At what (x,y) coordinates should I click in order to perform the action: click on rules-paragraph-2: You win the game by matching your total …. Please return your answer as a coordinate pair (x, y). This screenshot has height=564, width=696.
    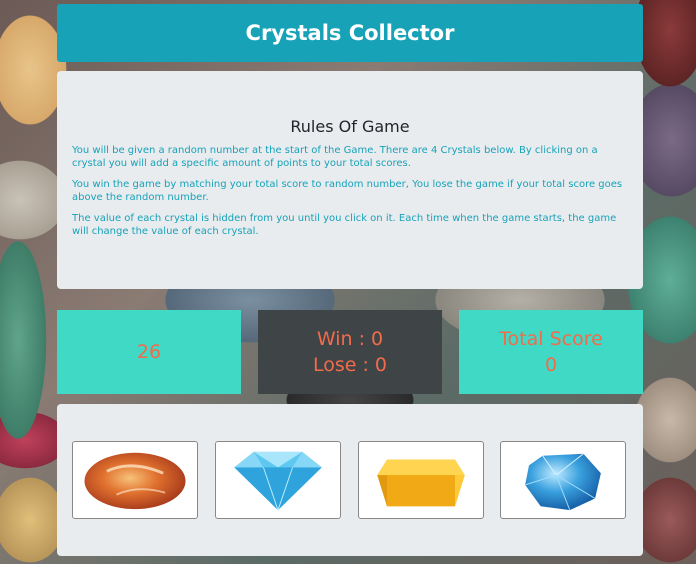
    Looking at the image, I should click on (347, 191).